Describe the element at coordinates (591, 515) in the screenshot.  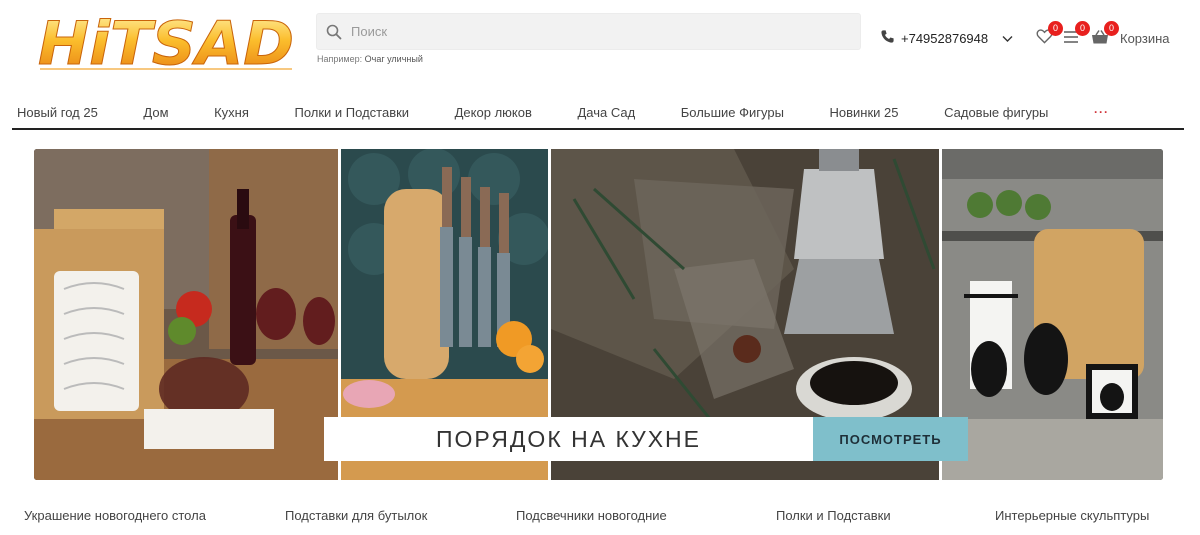
I see `category-link-candle-holders: Подсвечники новогодние` at that location.